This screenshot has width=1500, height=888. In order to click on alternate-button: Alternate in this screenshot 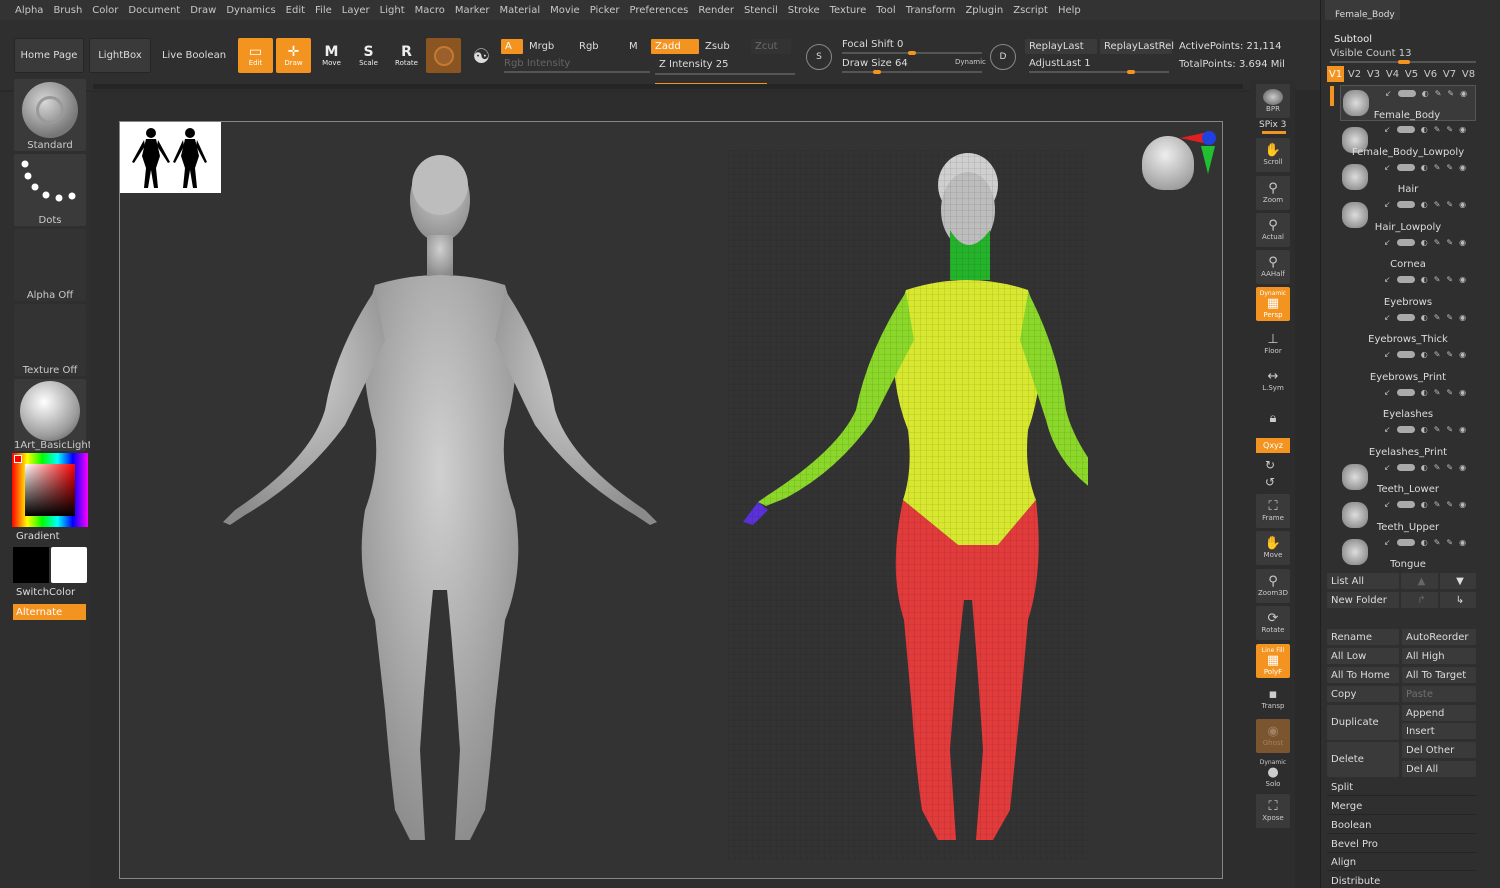, I will do `click(49, 612)`.